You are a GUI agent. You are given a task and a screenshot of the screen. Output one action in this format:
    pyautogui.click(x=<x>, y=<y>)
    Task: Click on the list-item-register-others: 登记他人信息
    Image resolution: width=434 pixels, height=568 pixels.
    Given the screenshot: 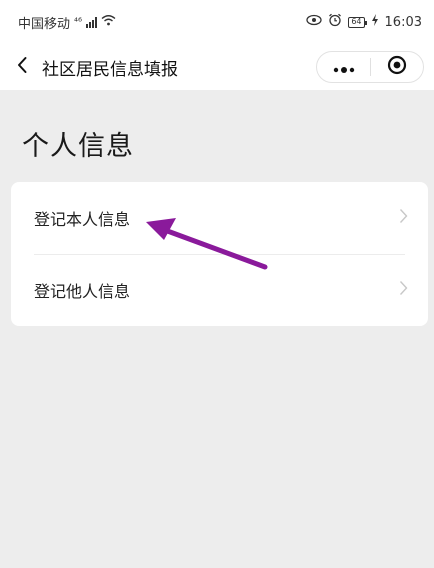 What is the action you would take?
    pyautogui.click(x=219, y=290)
    